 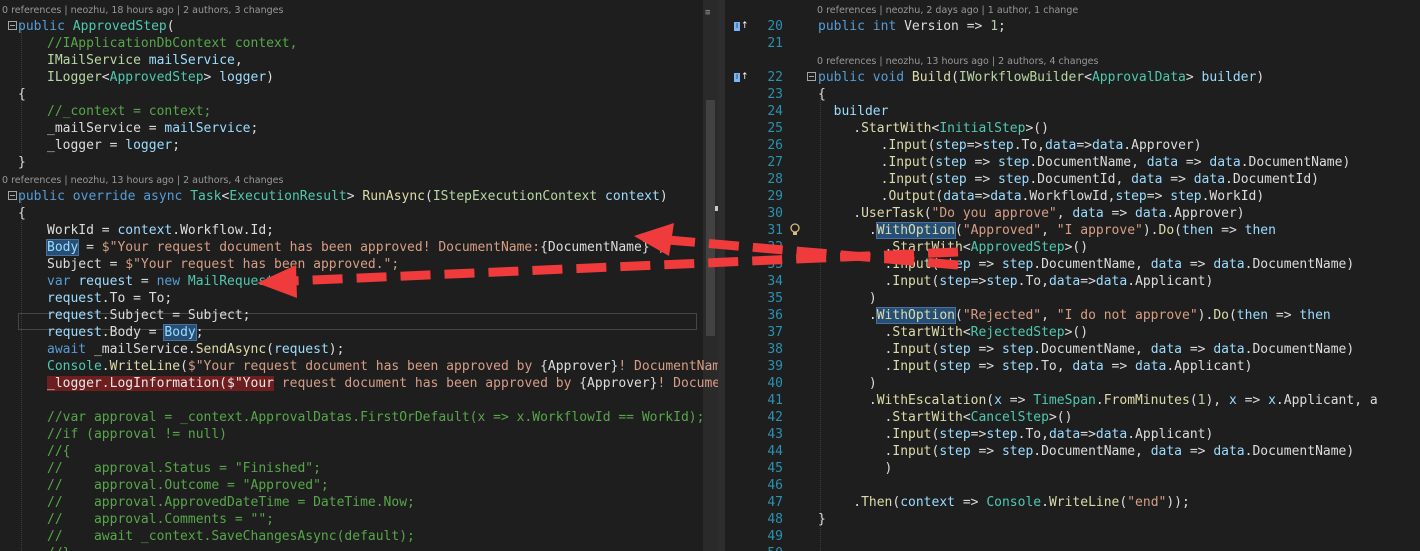 I want to click on code-line: _logger = logger;, so click(x=359, y=145).